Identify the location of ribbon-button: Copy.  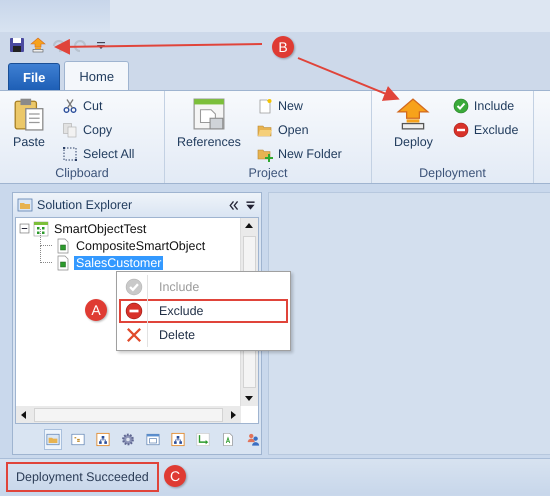
(98, 130).